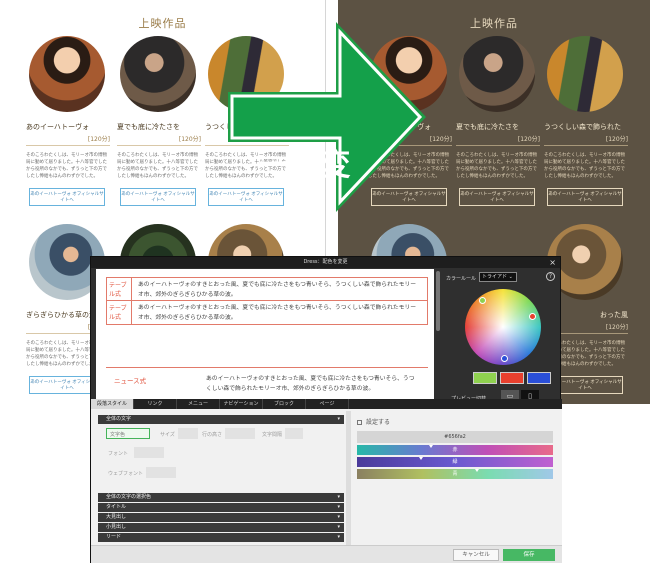 The width and height of the screenshot is (650, 563). Describe the element at coordinates (112, 404) in the screenshot. I see `tab-paragraph-style: 段落スタイル` at that location.